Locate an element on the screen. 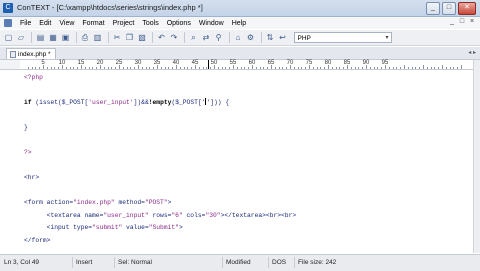  menu-format: Format is located at coordinates (93, 23).